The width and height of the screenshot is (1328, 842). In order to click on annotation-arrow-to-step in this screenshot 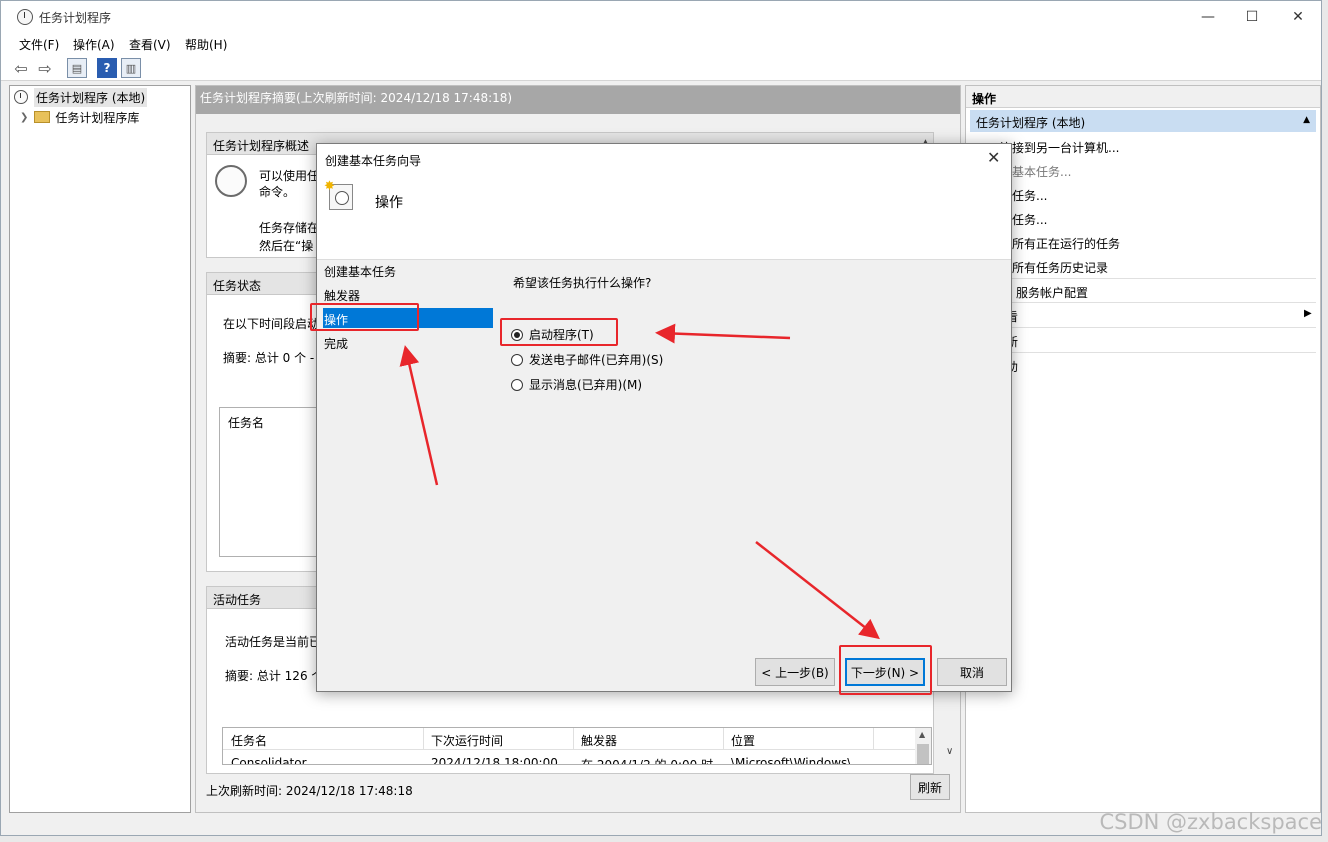, I will do `click(419, 415)`.